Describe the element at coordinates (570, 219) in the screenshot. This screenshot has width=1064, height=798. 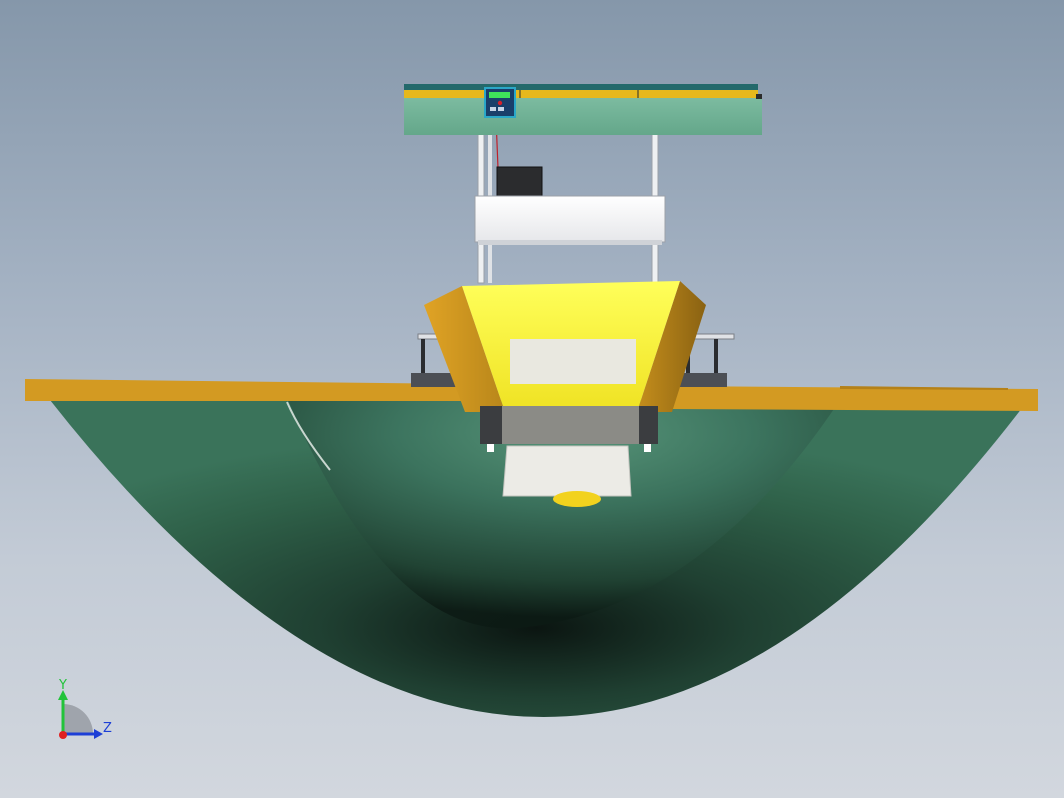
I see `motor-housing` at that location.